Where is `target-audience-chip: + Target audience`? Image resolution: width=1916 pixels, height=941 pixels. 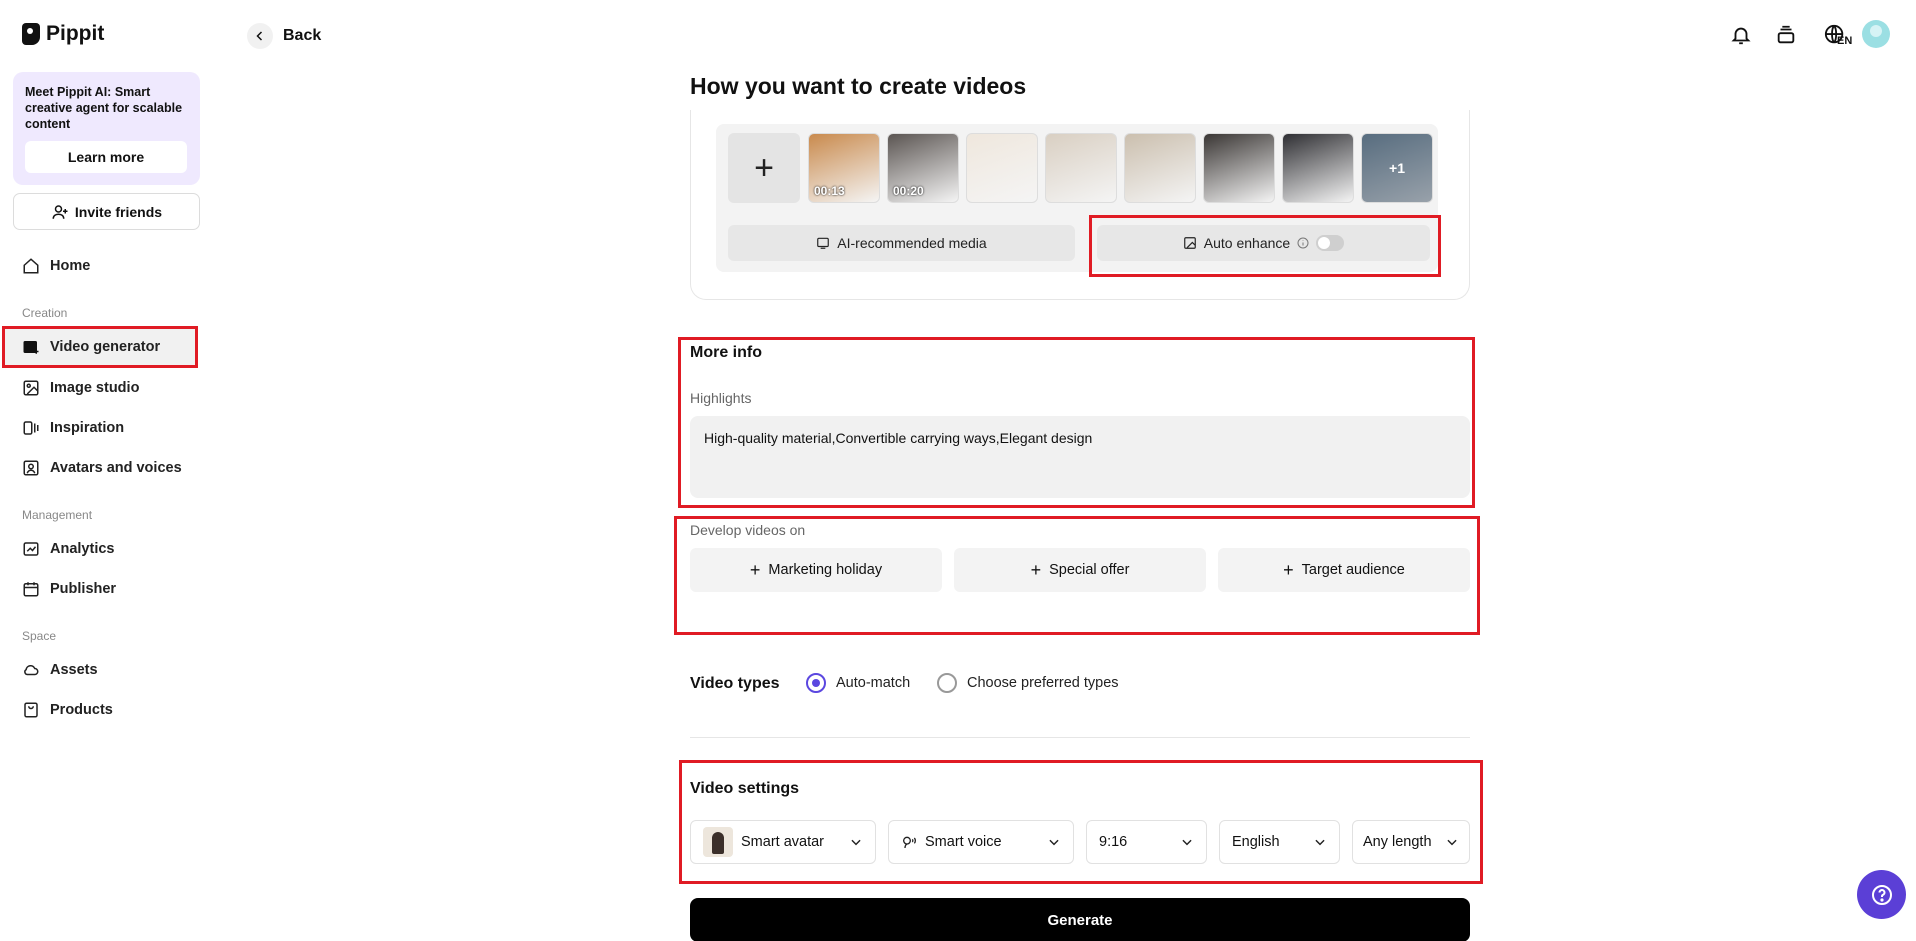 target-audience-chip: + Target audience is located at coordinates (1344, 570).